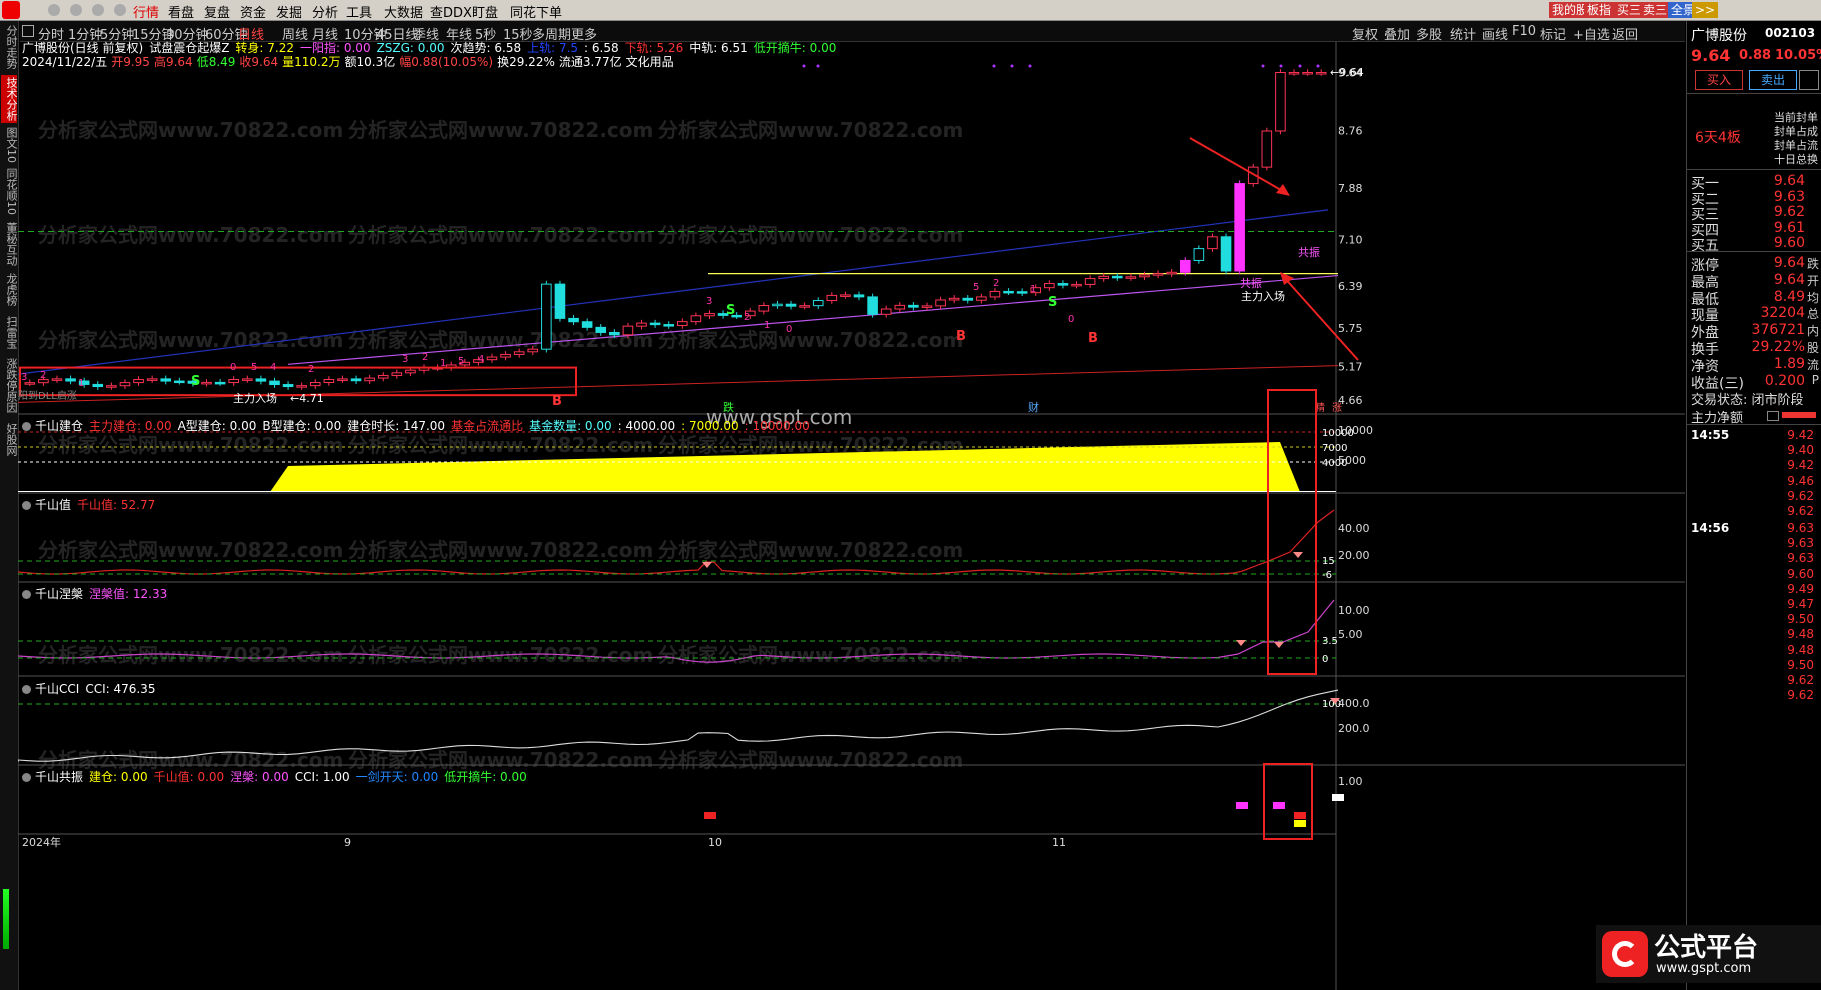 This screenshot has height=990, width=1821. I want to click on jiancang-field-3: B型建仓: 0.00, so click(302, 426).